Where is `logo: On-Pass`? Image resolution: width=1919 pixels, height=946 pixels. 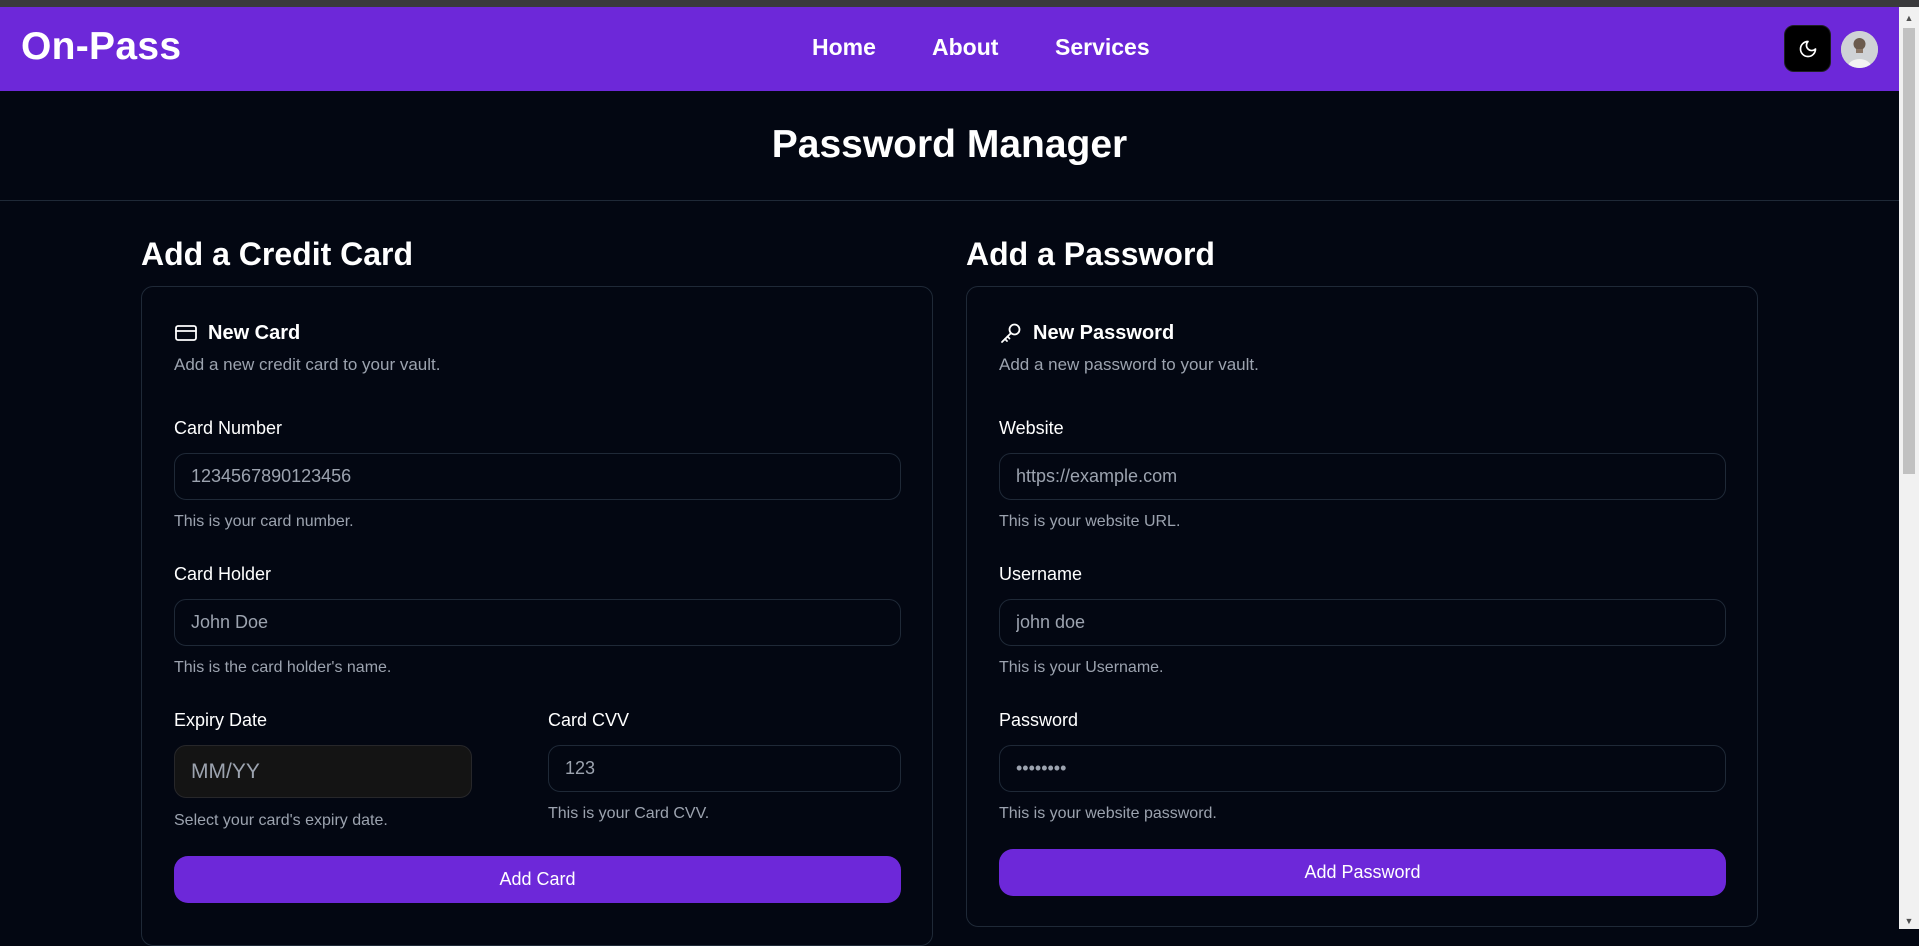 logo: On-Pass is located at coordinates (101, 47).